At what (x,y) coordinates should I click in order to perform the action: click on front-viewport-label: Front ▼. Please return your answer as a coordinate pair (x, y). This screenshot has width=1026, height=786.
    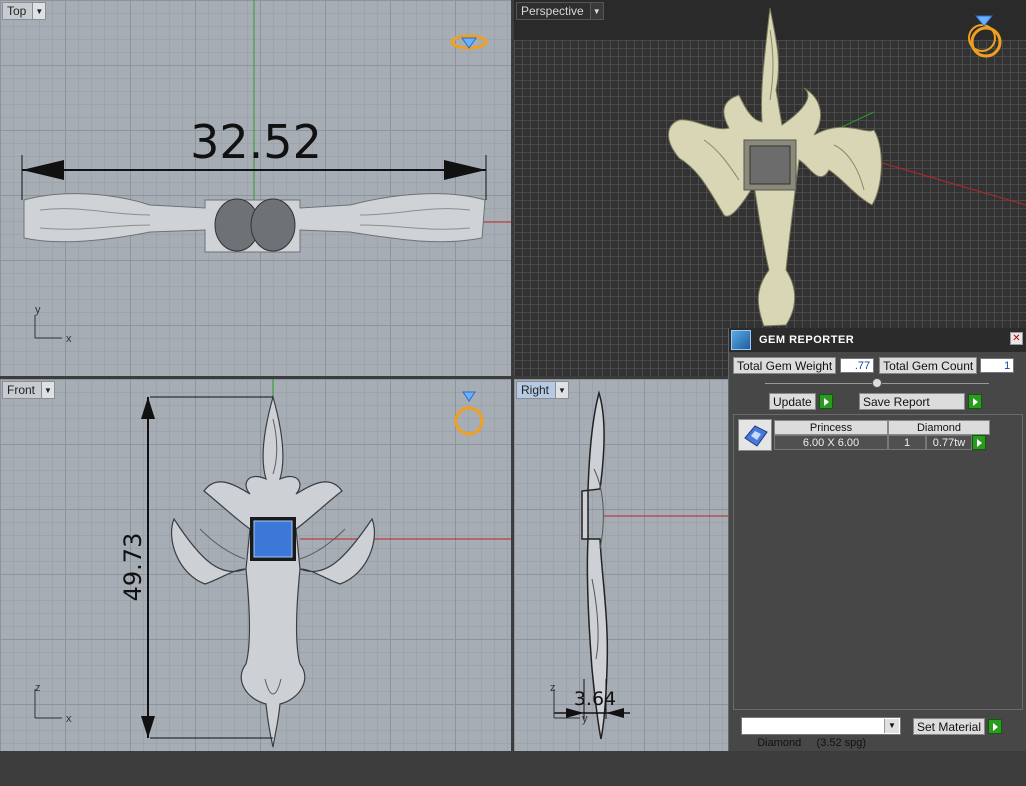
    Looking at the image, I should click on (29, 390).